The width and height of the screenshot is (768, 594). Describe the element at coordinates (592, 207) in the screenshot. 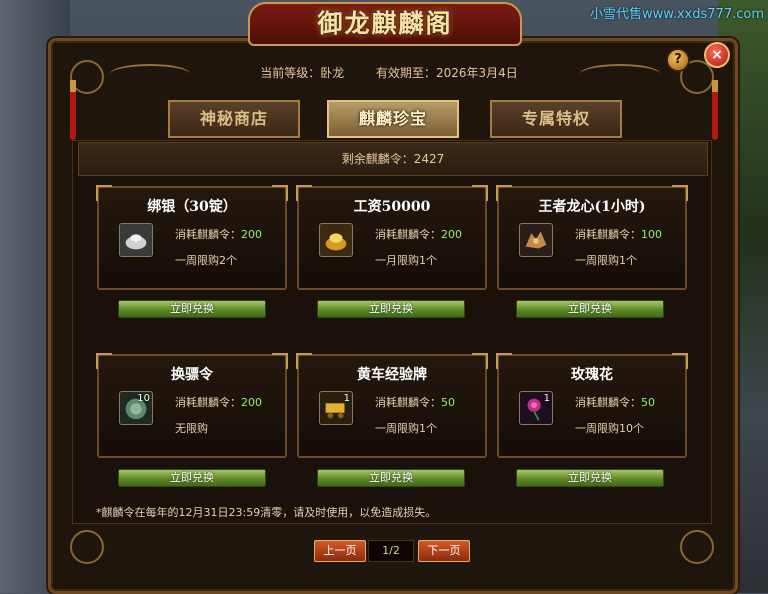

I see `item-name: 王者龙心(1小时)` at that location.